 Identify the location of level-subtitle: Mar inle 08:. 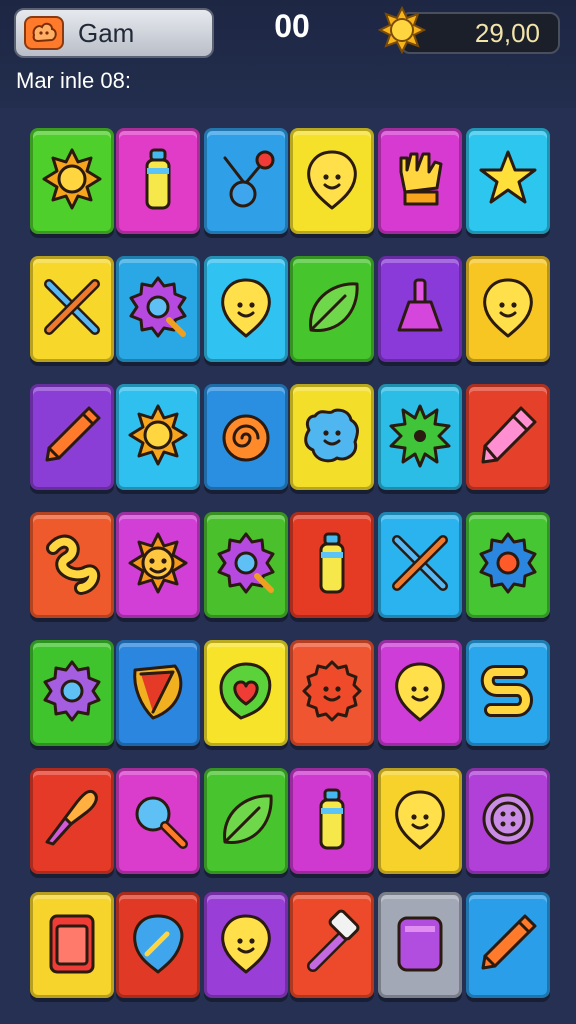
(73, 80).